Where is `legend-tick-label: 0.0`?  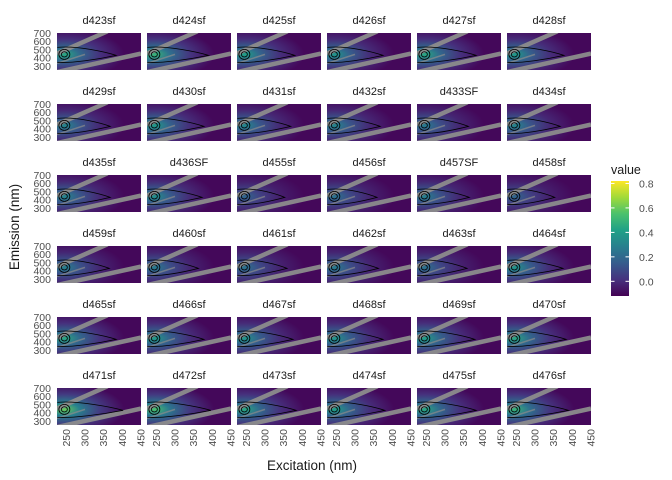 legend-tick-label: 0.0 is located at coordinates (646, 282).